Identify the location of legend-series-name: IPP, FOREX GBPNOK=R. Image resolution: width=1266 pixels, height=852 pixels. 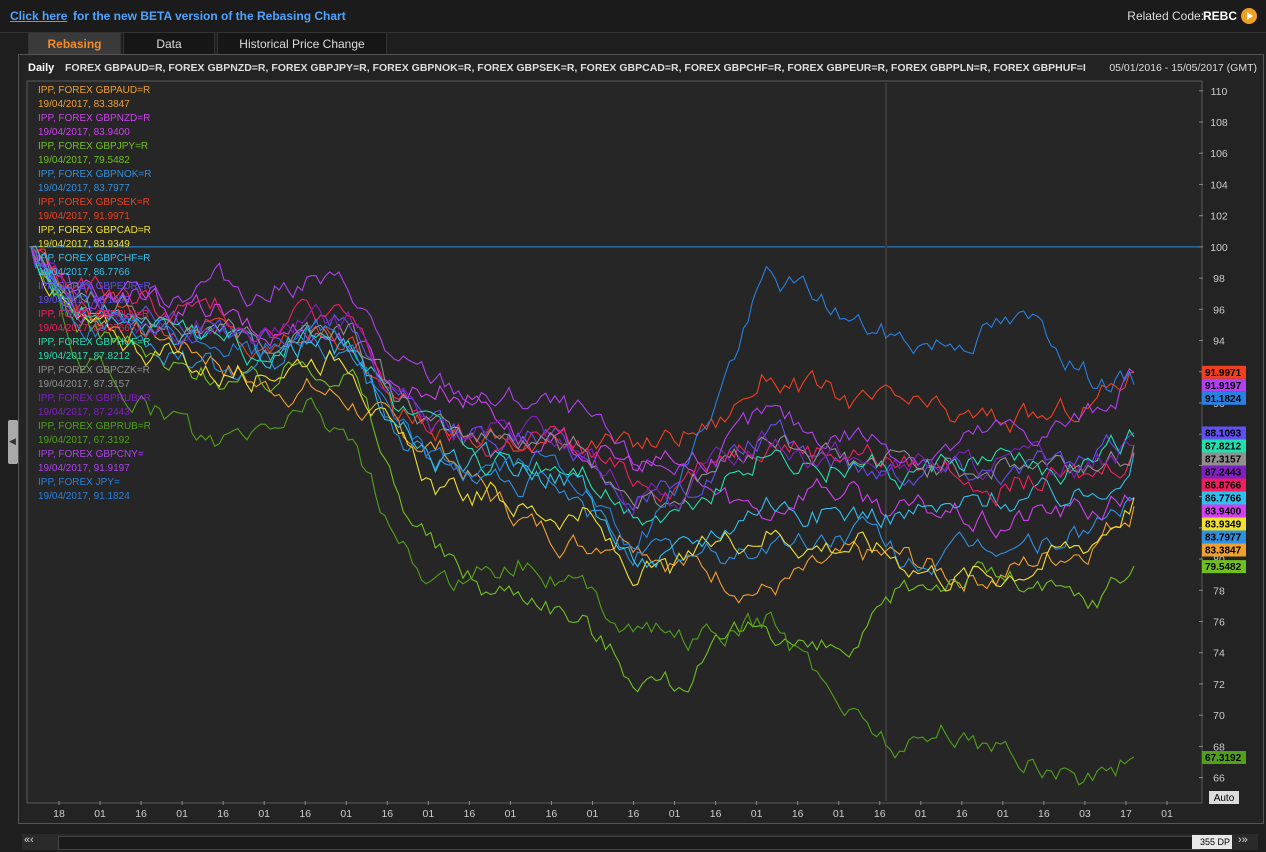
(94, 174).